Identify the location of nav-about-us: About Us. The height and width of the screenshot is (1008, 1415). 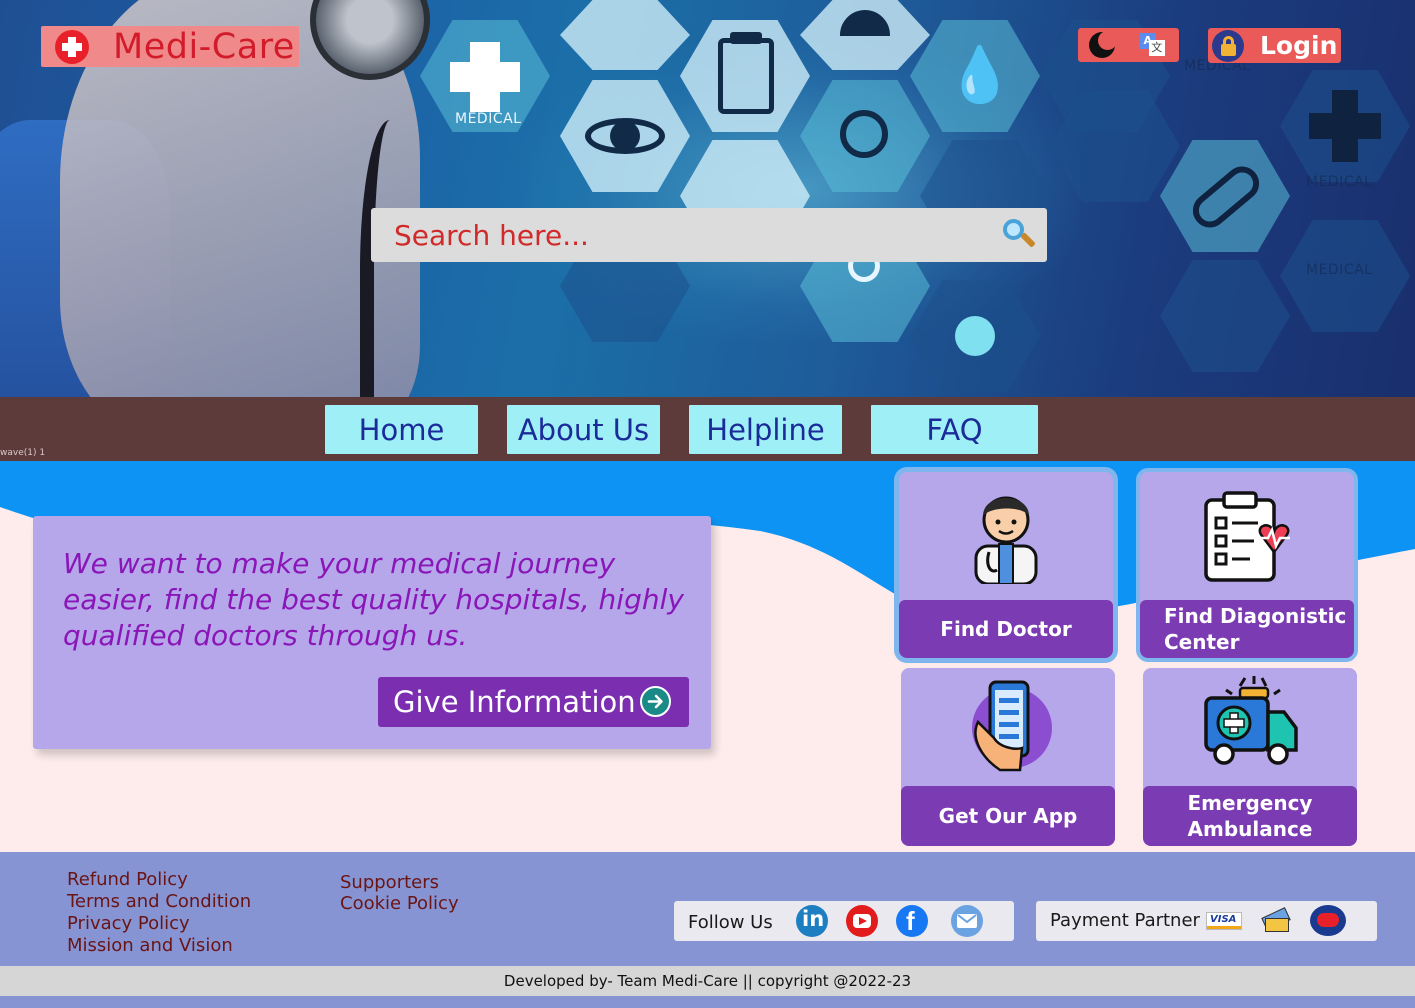
(583, 429).